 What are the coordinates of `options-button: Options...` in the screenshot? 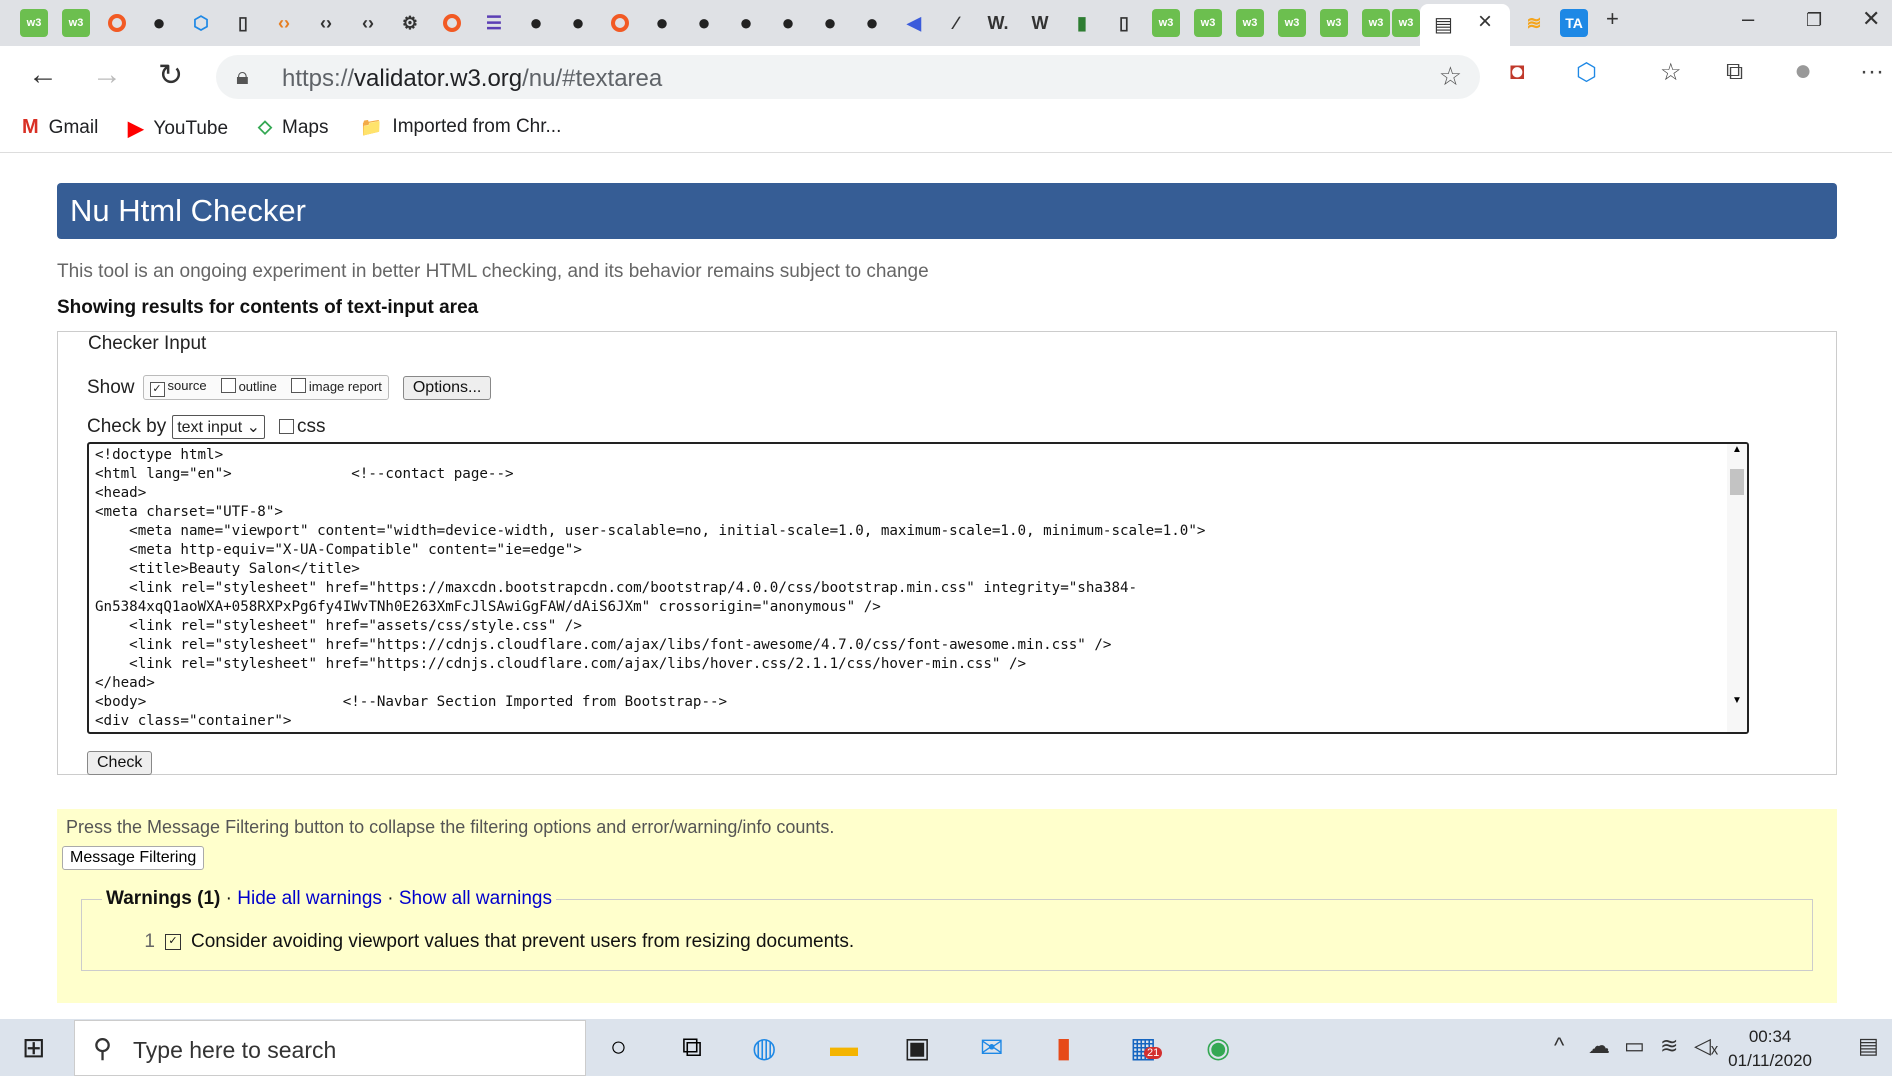 It's located at (447, 387).